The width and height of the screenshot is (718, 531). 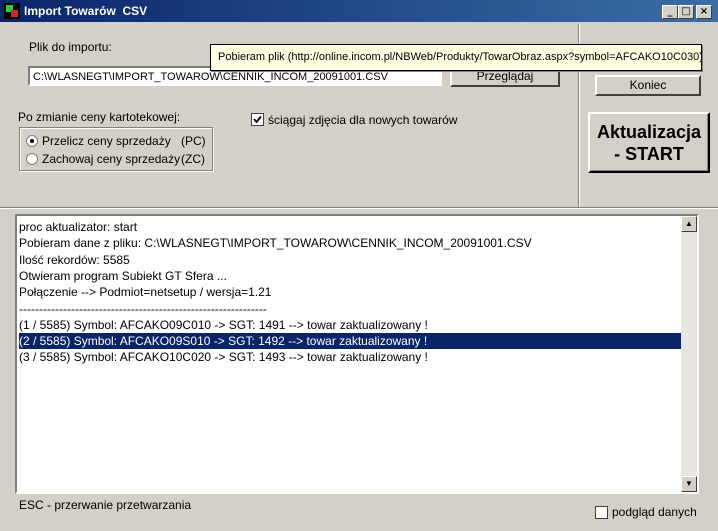 What do you see at coordinates (105, 505) in the screenshot?
I see `esc-hint: ESC - przerwanie przetwarzania` at bounding box center [105, 505].